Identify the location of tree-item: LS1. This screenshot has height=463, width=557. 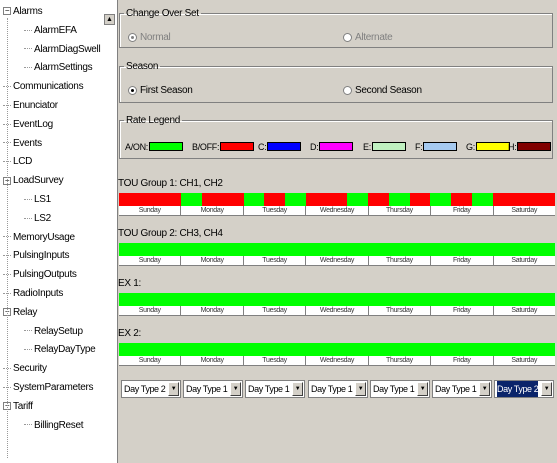
(37, 199).